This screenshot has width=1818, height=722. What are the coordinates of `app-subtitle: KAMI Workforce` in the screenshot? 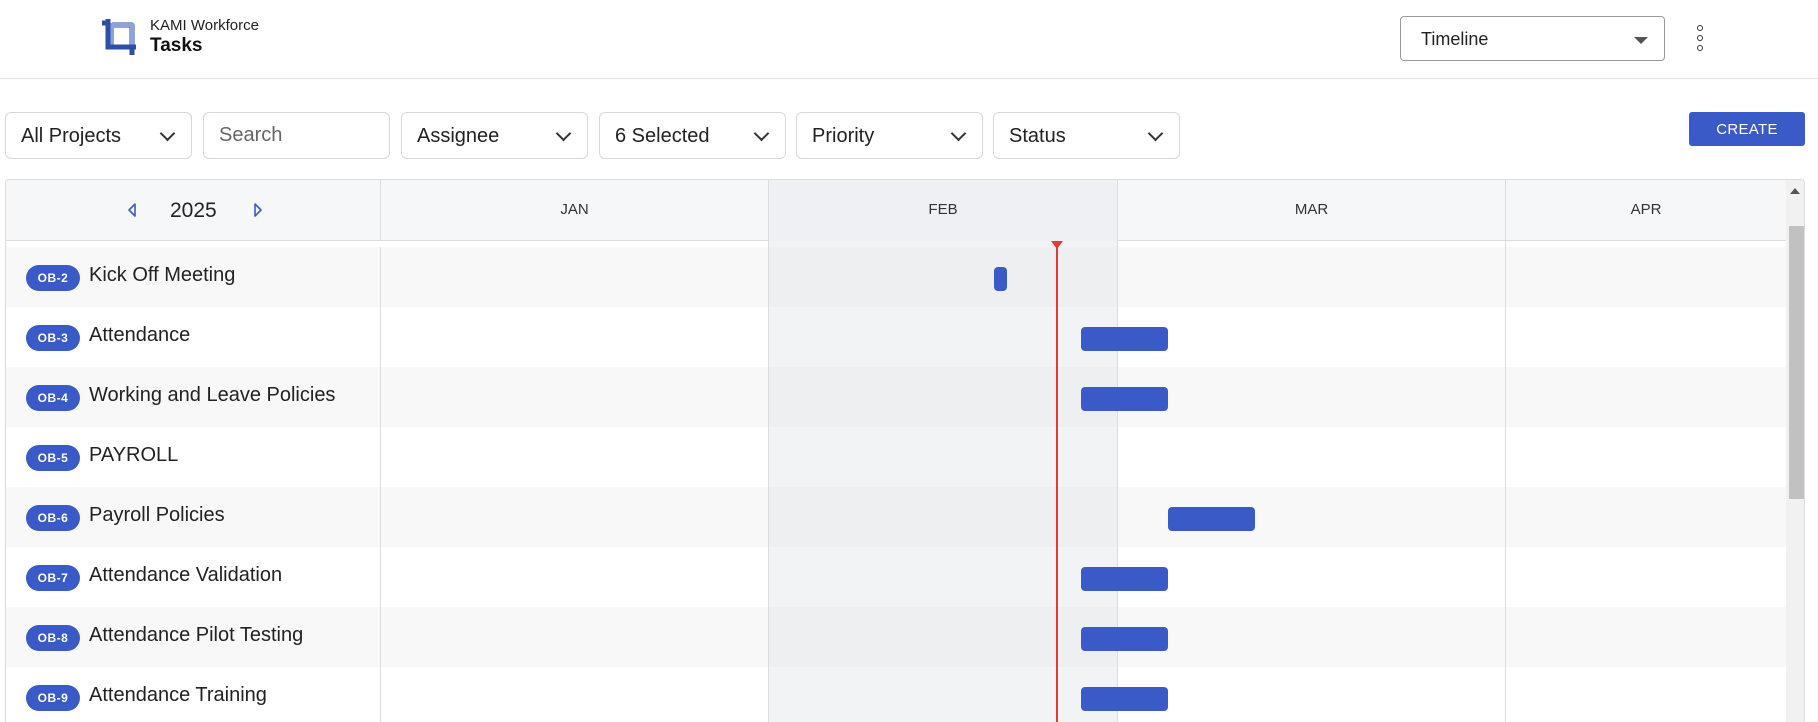 It's located at (204, 25).